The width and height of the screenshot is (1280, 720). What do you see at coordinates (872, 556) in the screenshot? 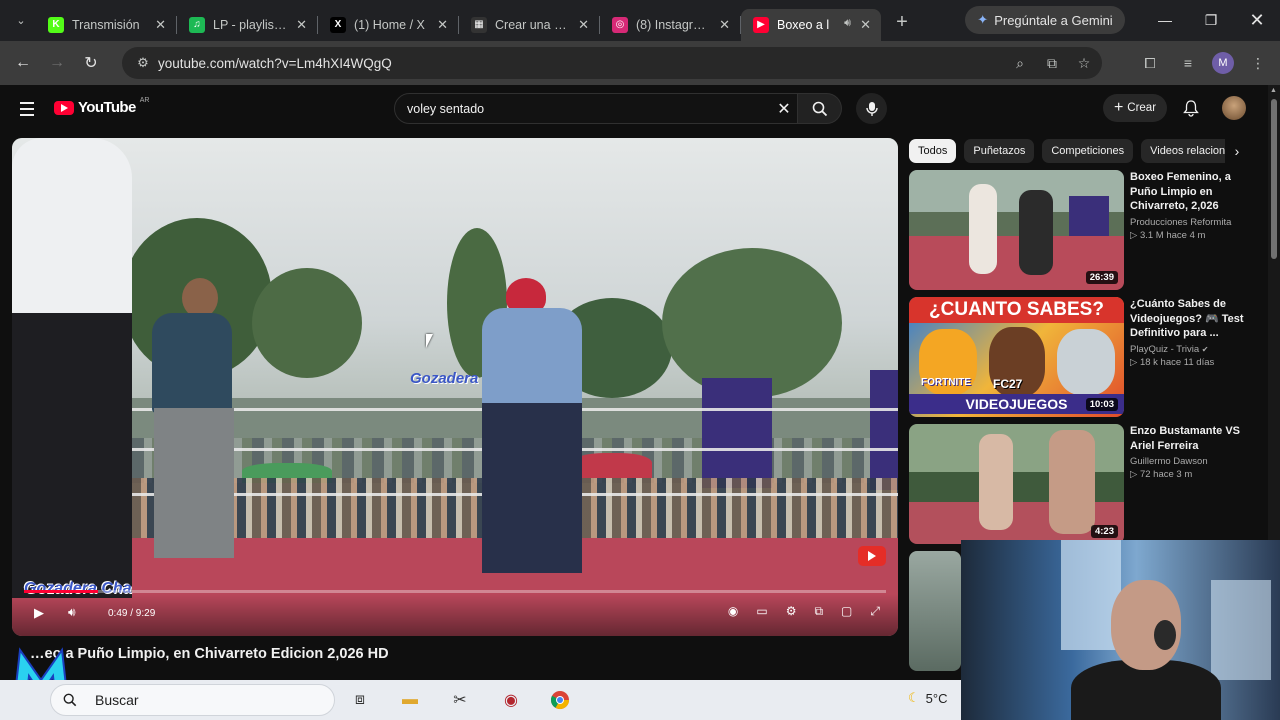
I see `subscribe-watermark-icon` at bounding box center [872, 556].